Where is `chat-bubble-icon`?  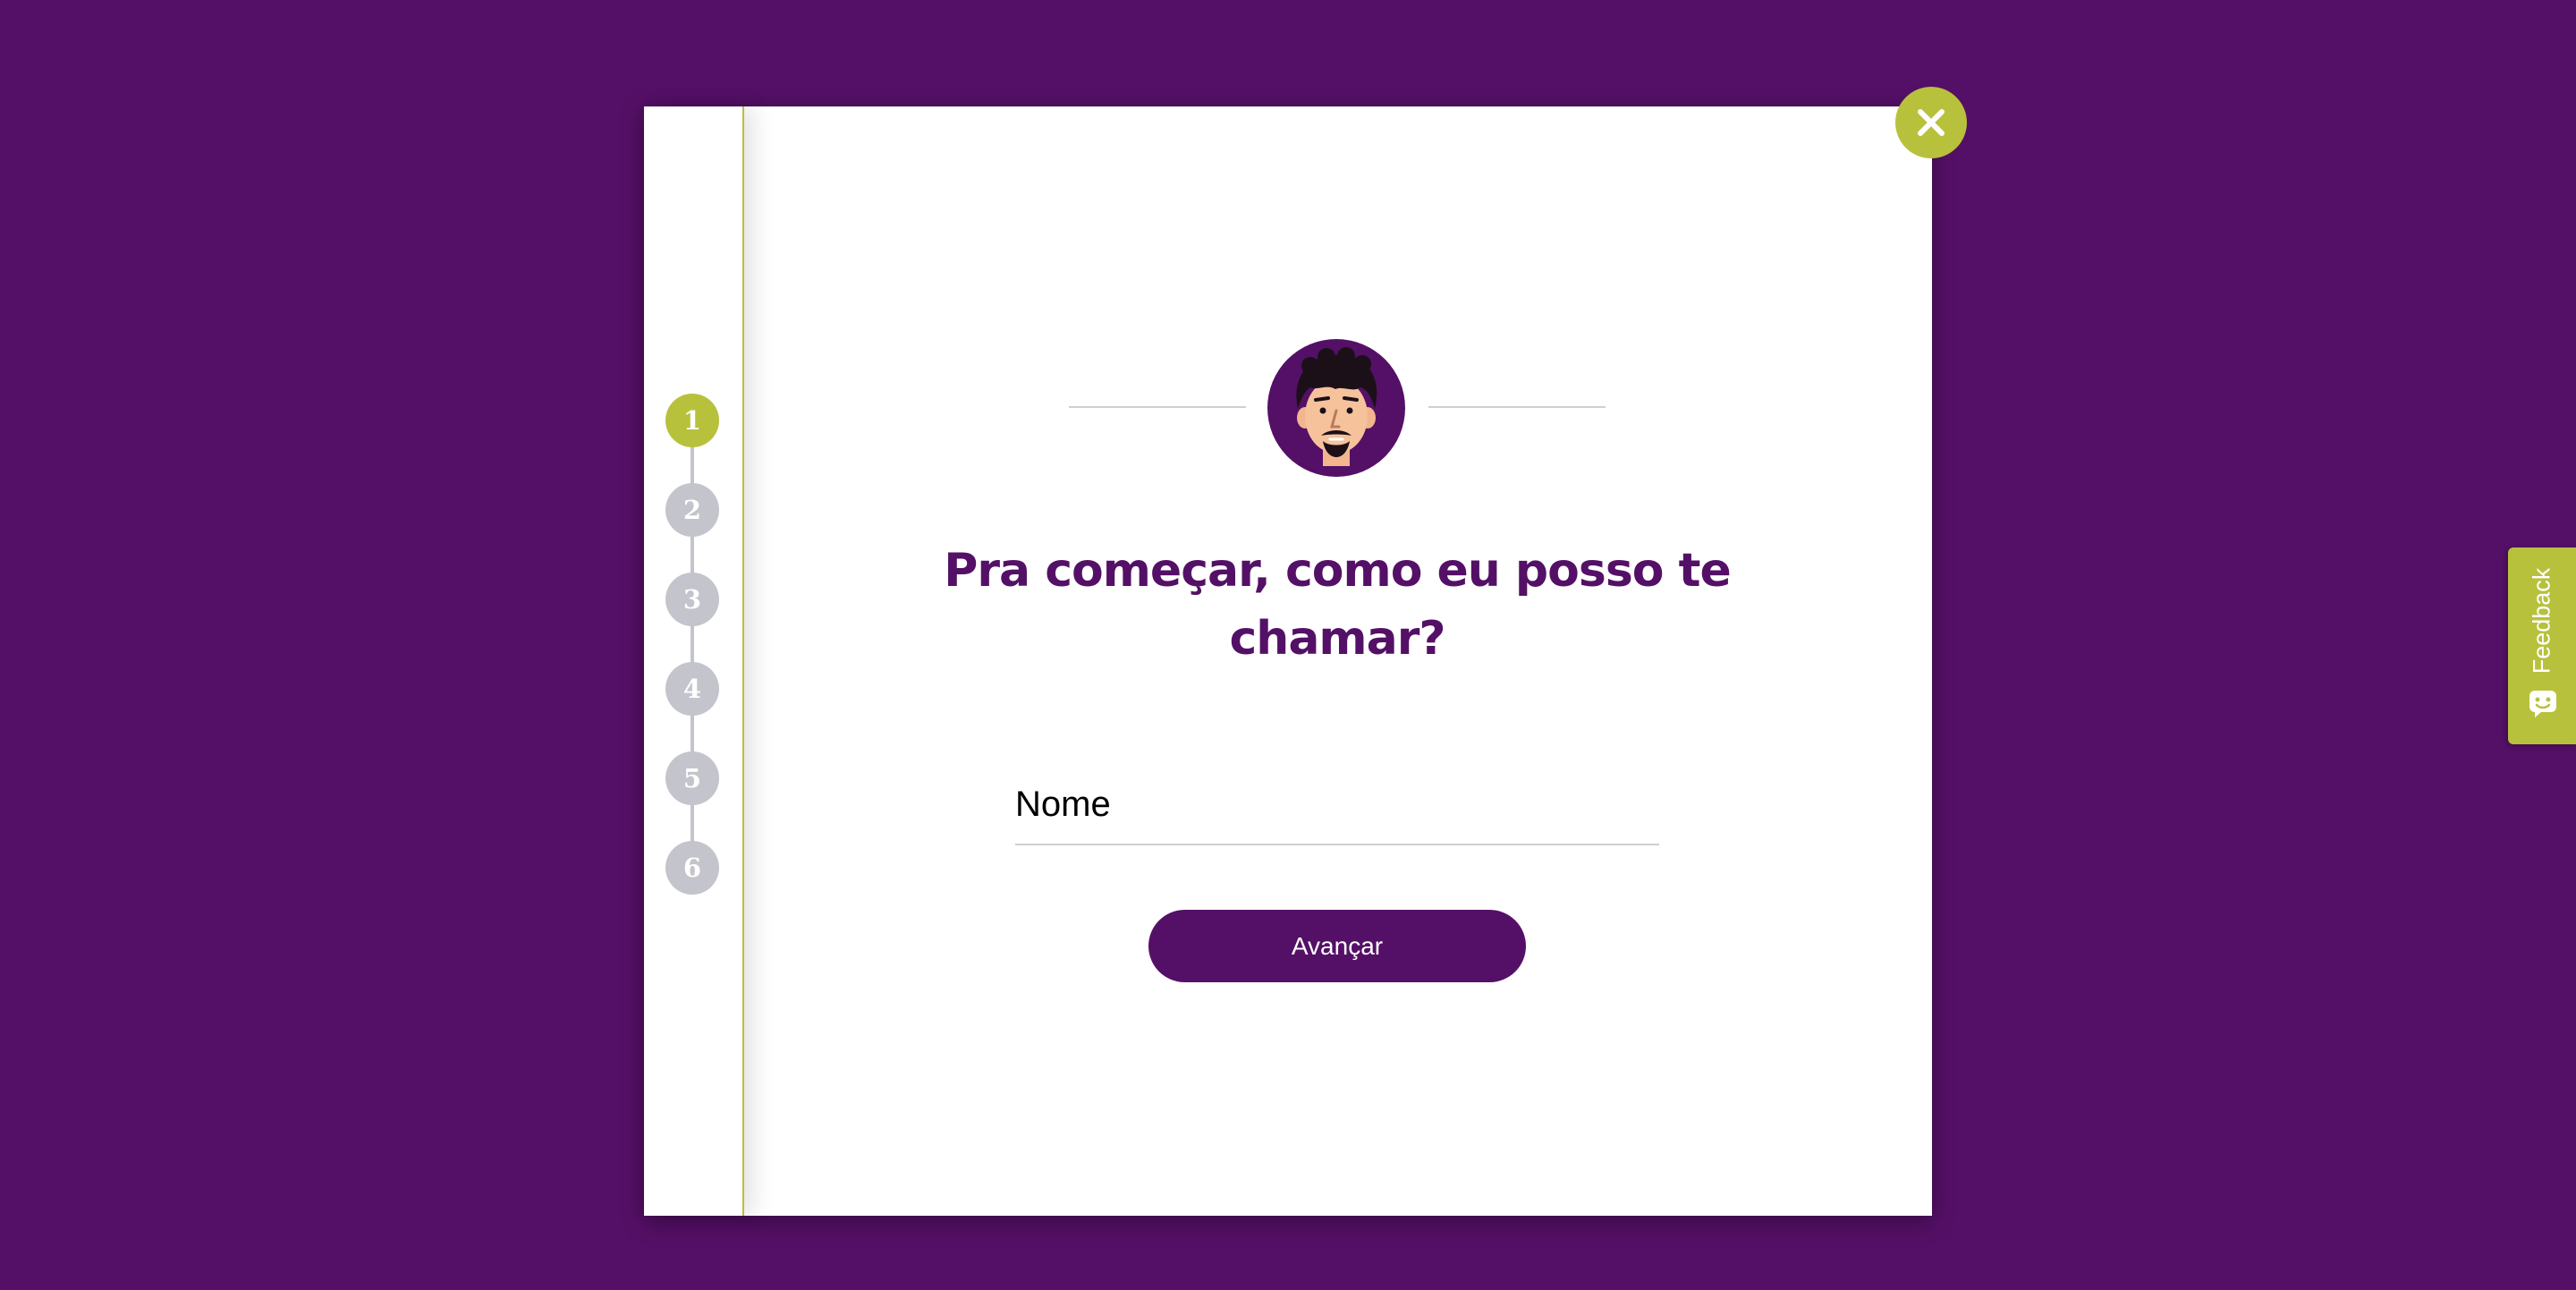
chat-bubble-icon is located at coordinates (2542, 704).